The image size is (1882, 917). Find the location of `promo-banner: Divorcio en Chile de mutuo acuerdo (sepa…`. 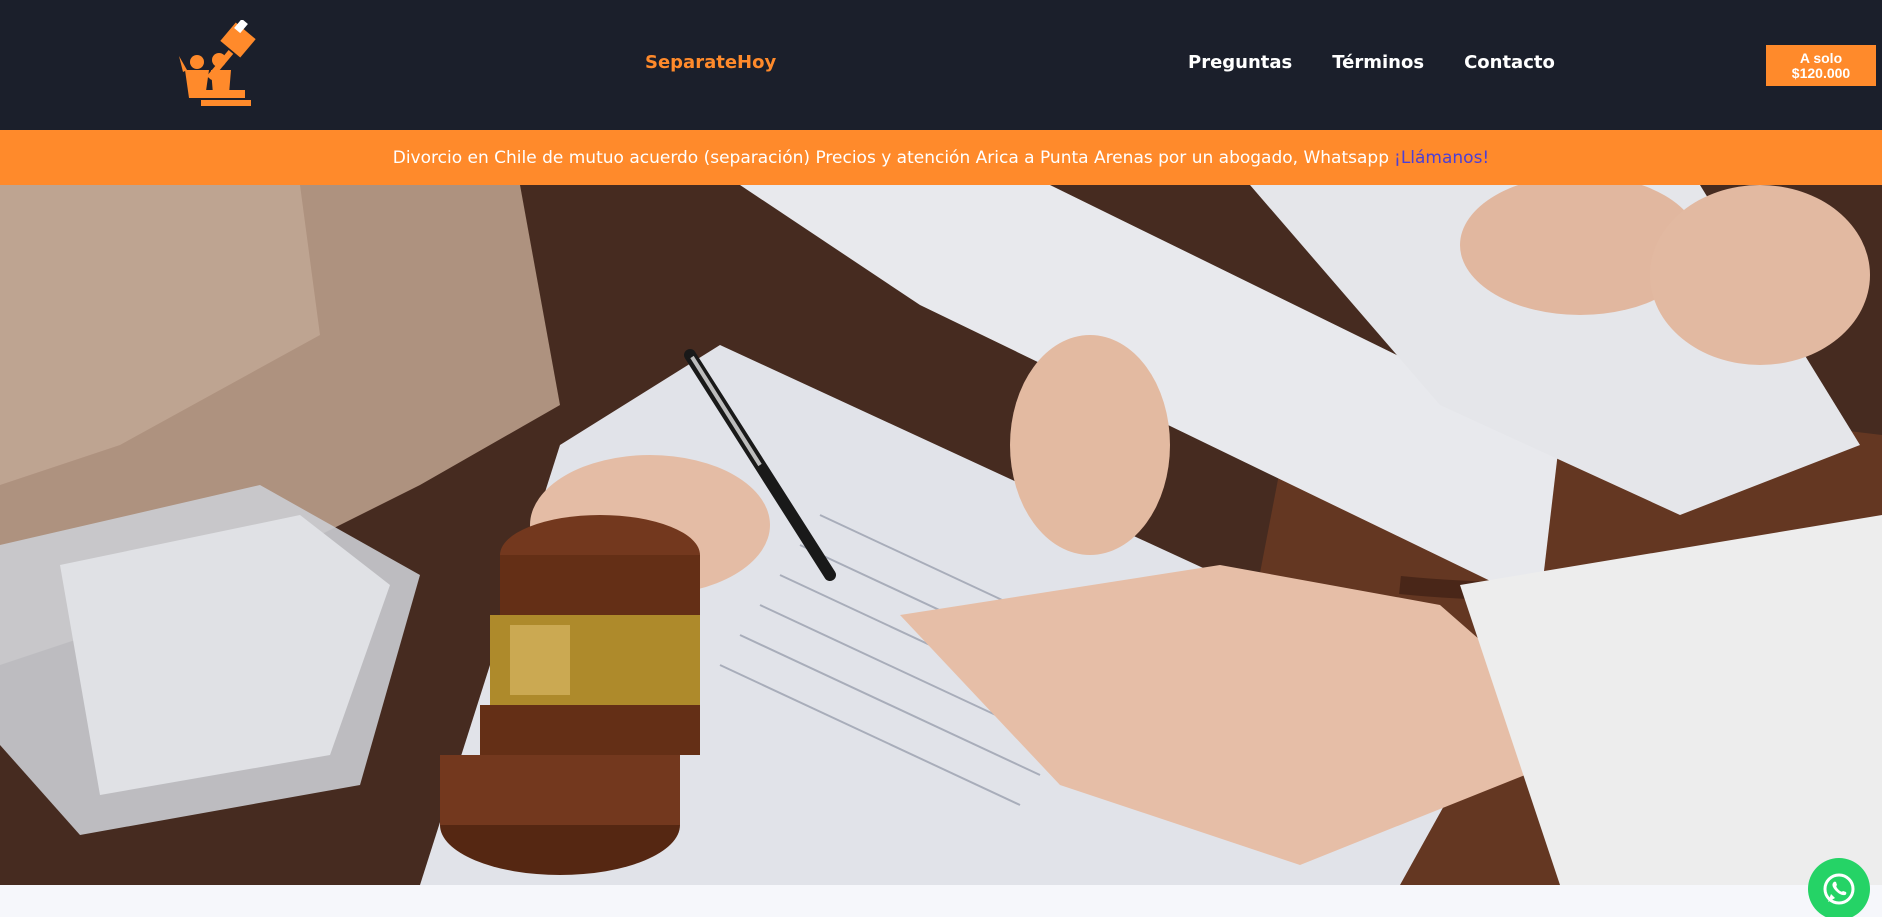

promo-banner: Divorcio en Chile de mutuo acuerdo (sepa… is located at coordinates (941, 157).